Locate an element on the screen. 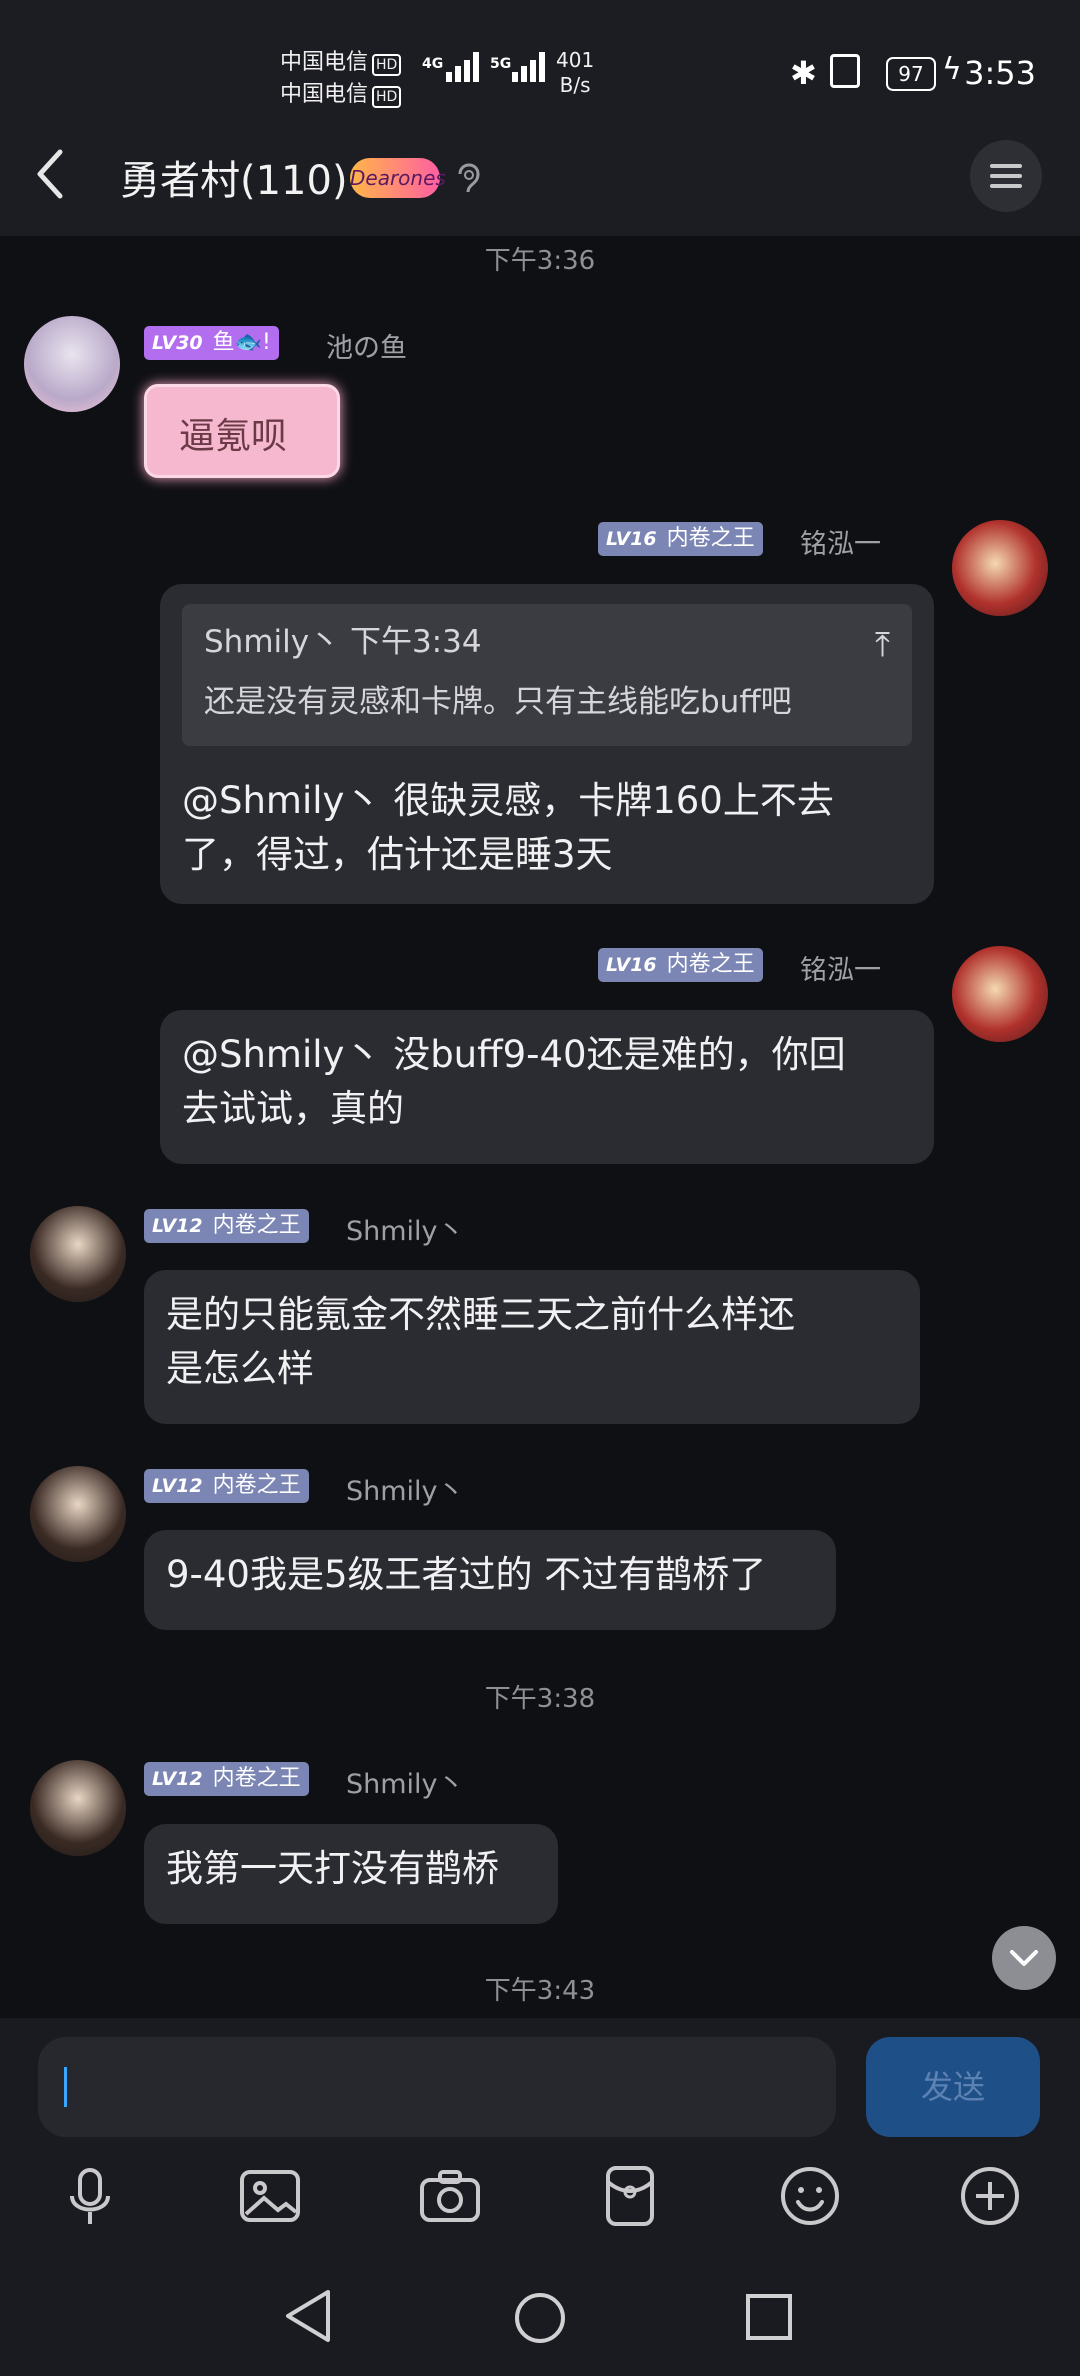 This screenshot has height=2376, width=1080. message-input is located at coordinates (437, 2087).